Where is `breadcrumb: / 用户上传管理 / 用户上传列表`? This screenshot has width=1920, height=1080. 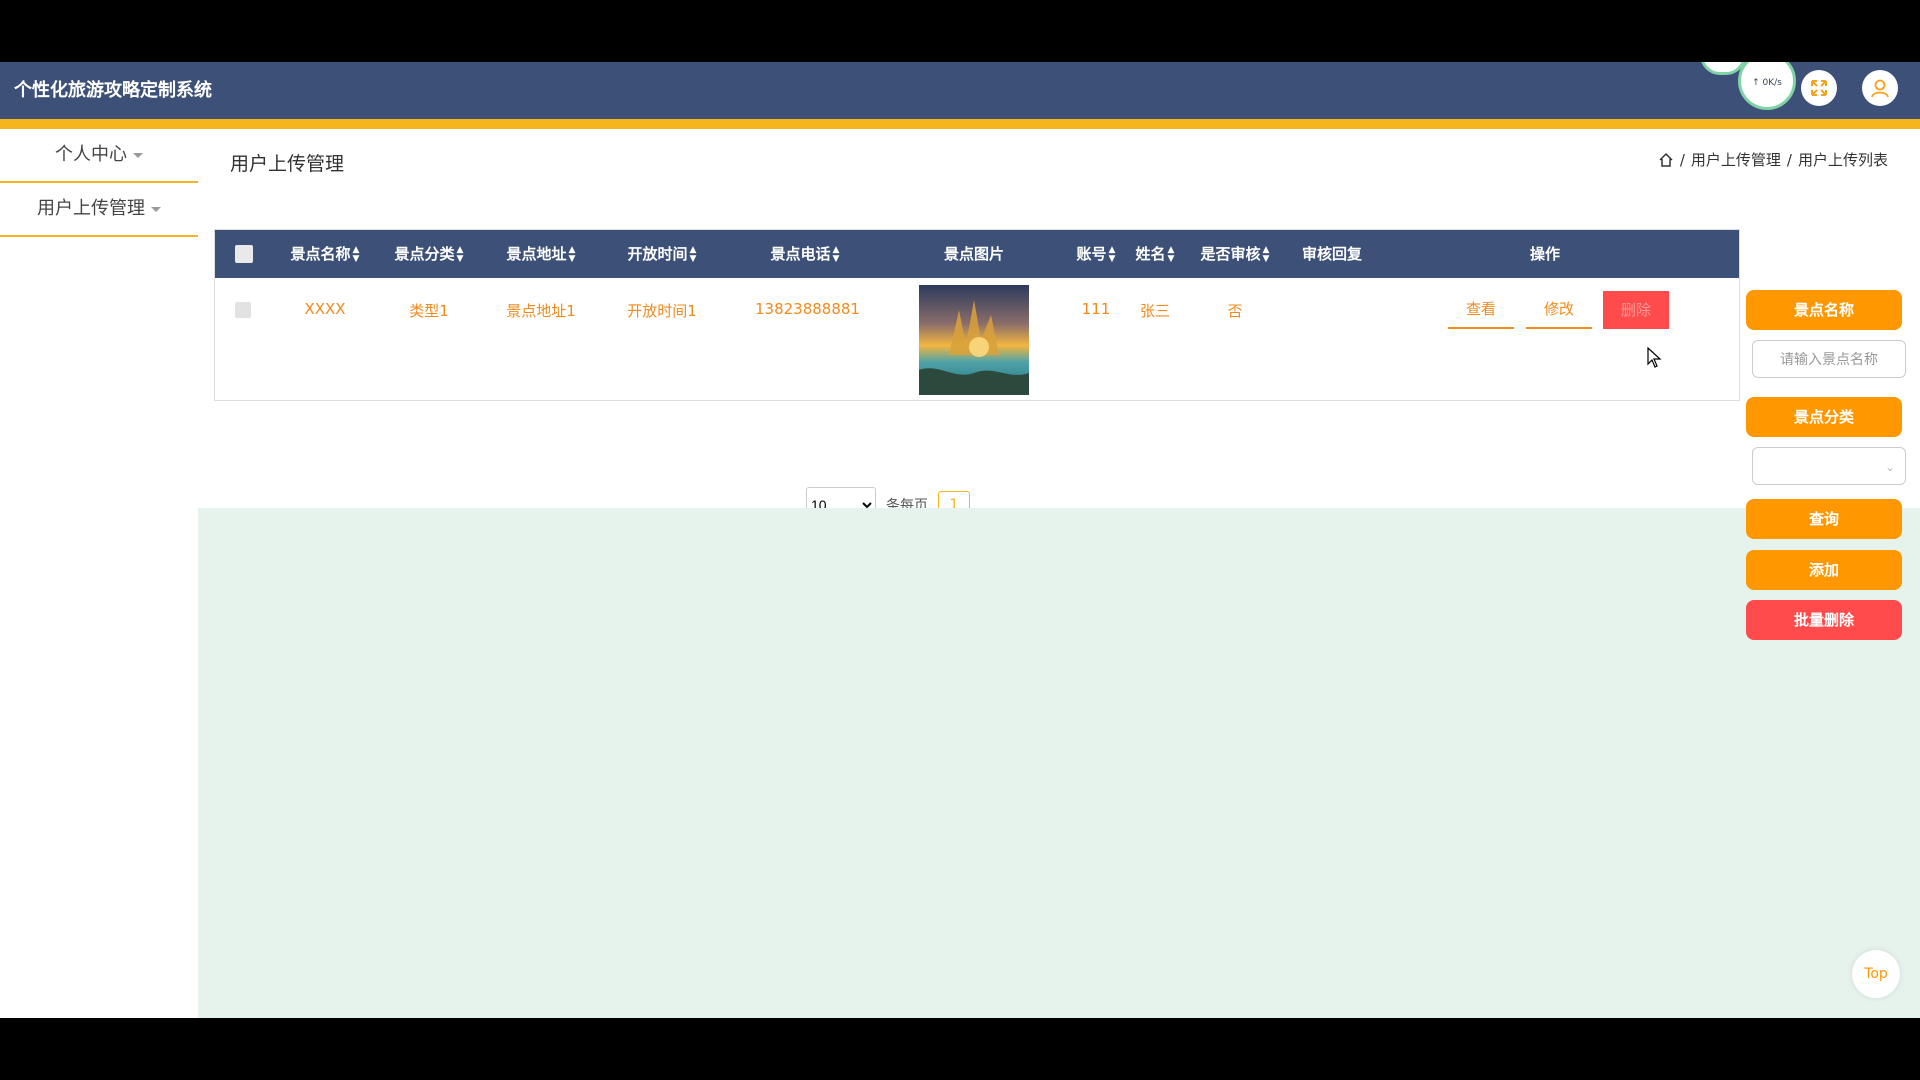
breadcrumb: / 用户上传管理 / 用户上传列表 is located at coordinates (1773, 159).